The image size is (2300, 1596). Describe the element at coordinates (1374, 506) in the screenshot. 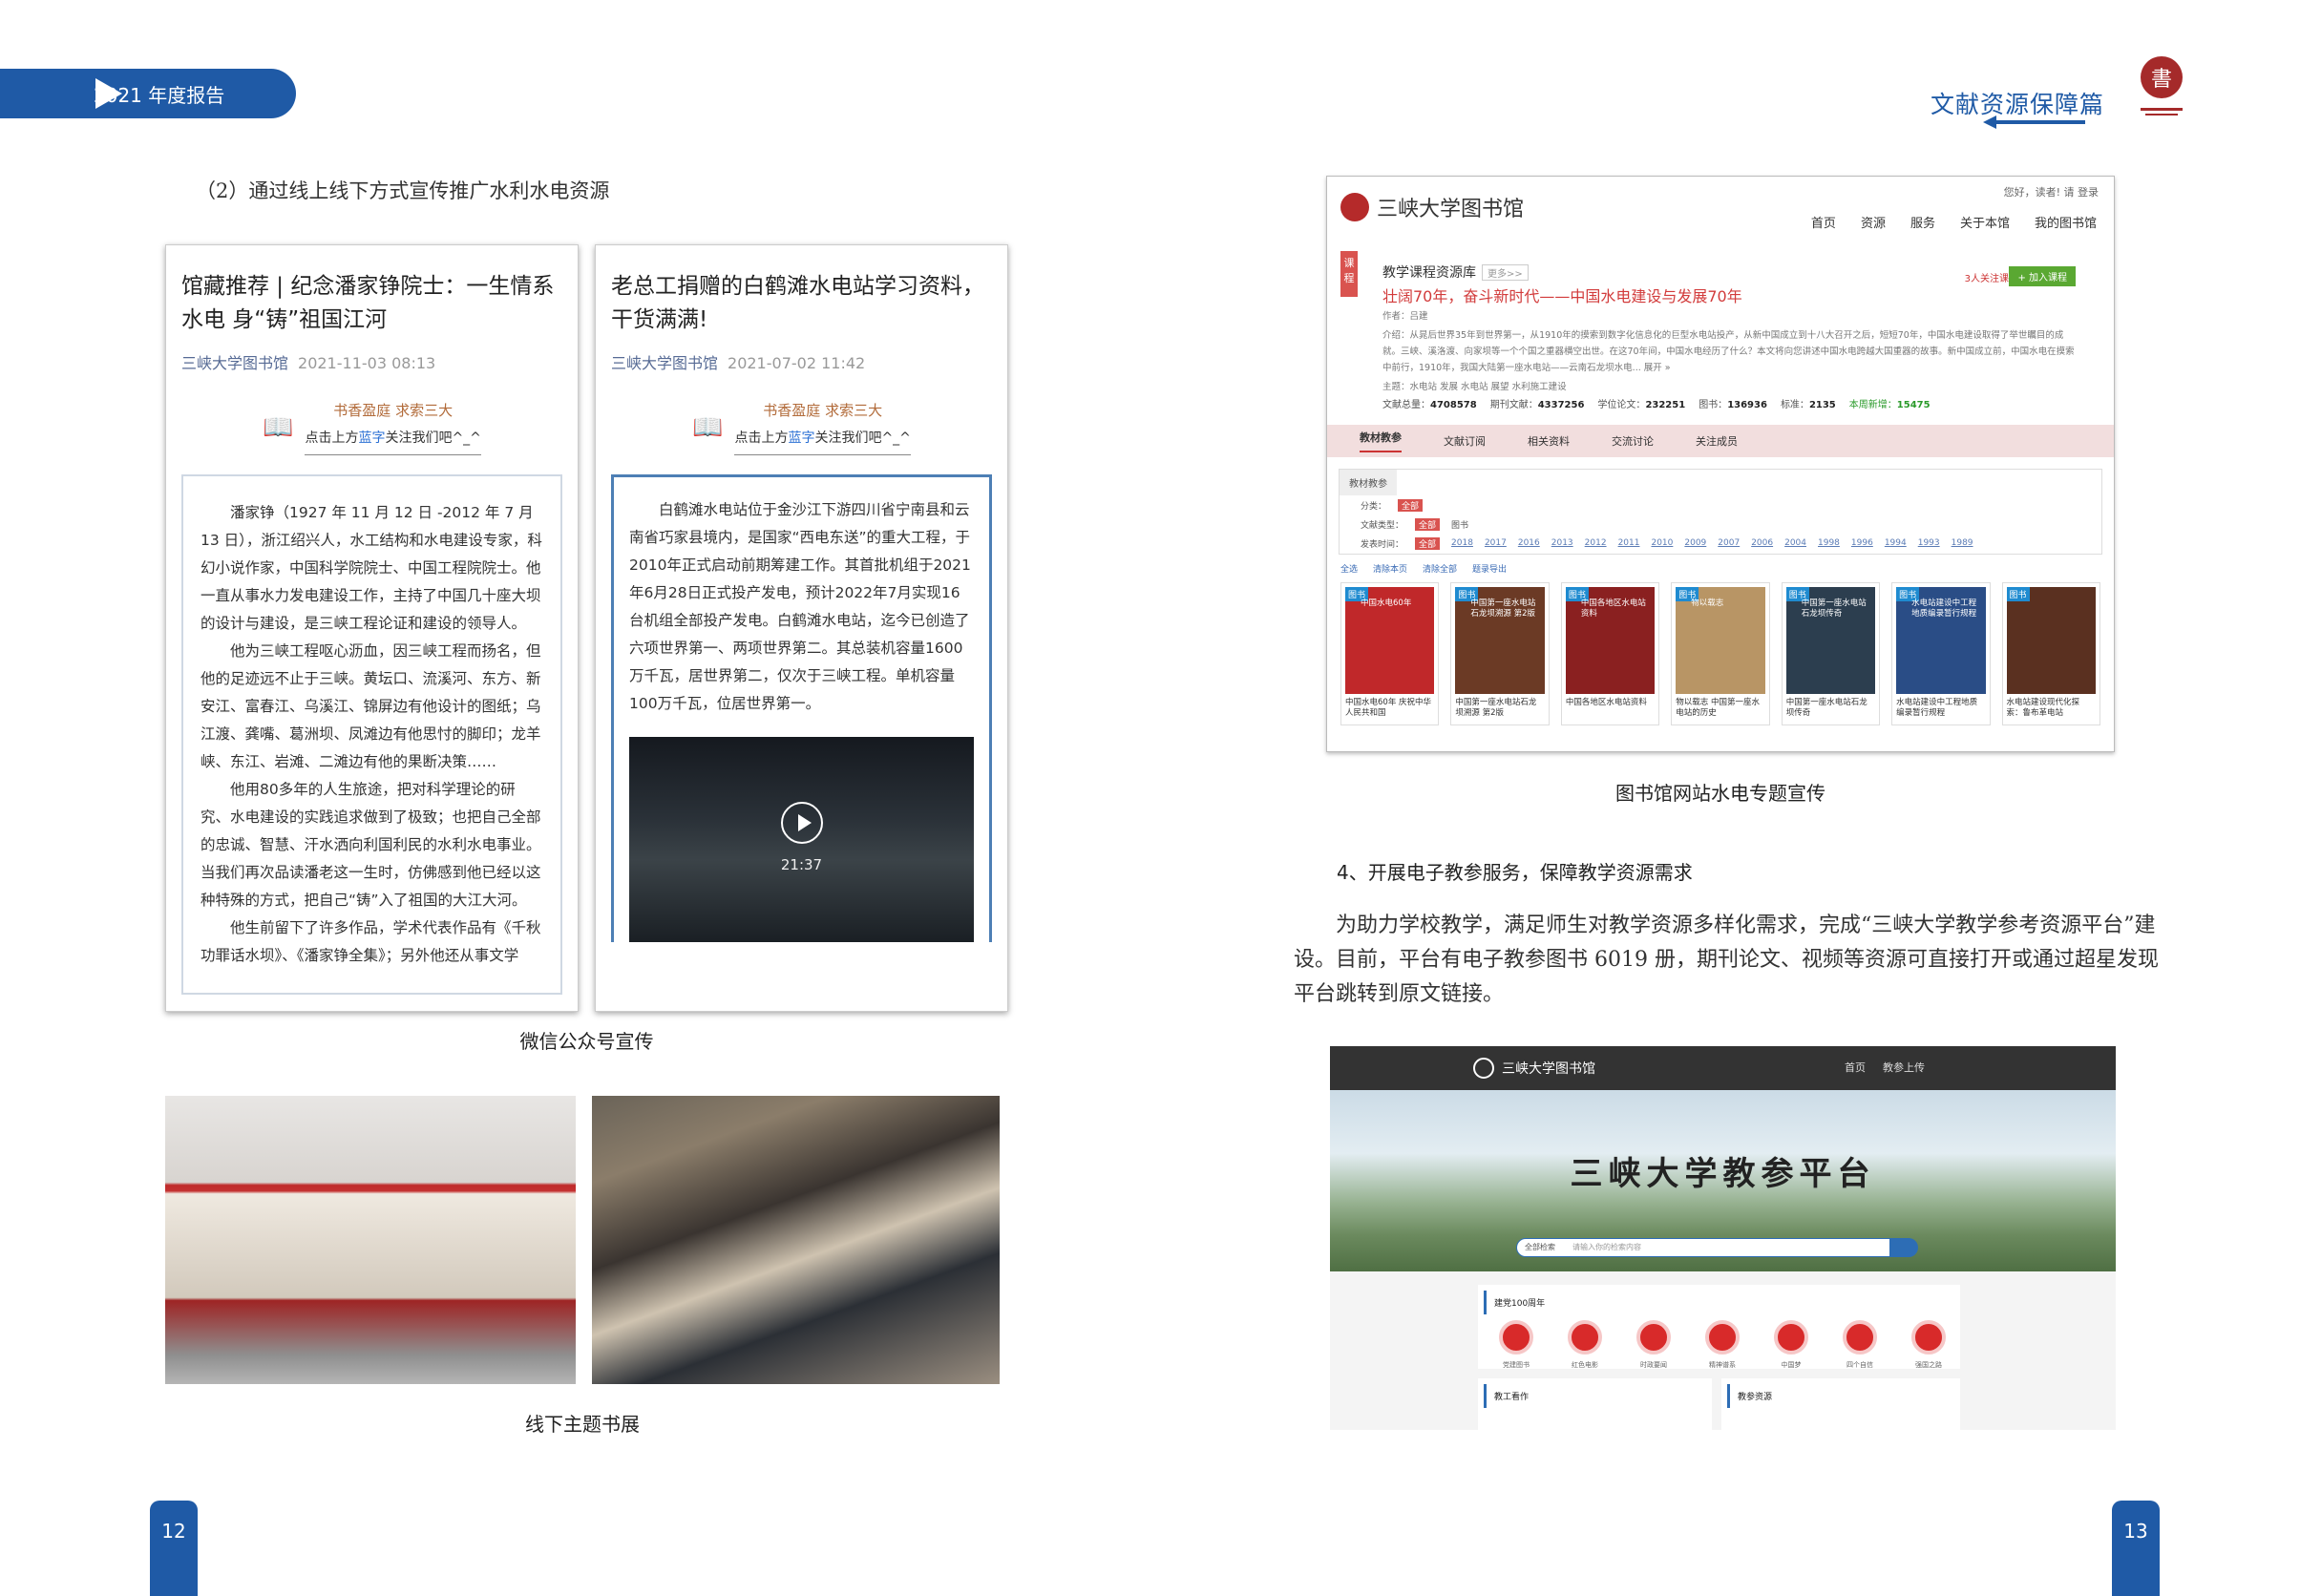

I see `filter-label: 分类：` at that location.